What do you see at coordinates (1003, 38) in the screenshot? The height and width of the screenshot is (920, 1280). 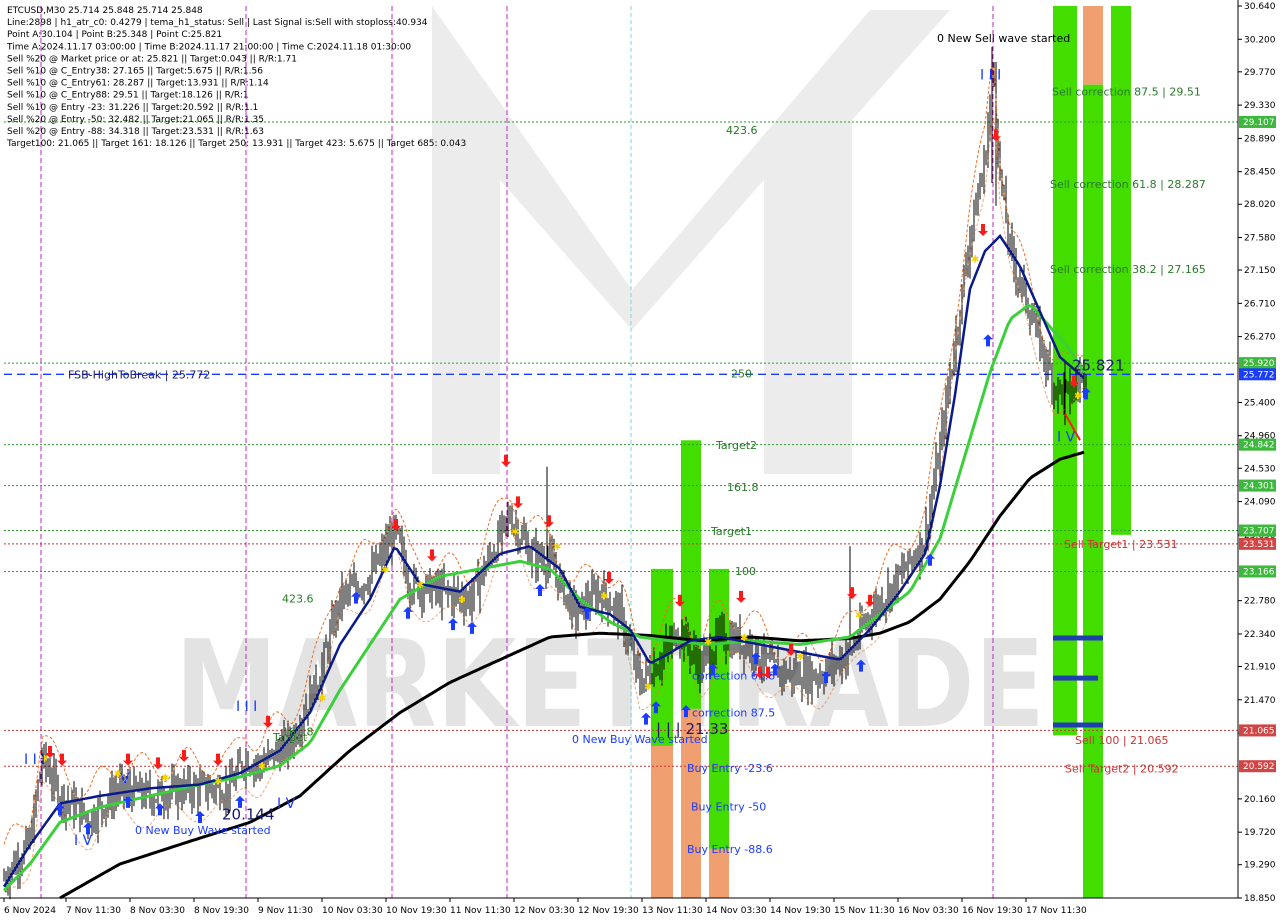 I see `level-label: 0 New Sell wave started` at bounding box center [1003, 38].